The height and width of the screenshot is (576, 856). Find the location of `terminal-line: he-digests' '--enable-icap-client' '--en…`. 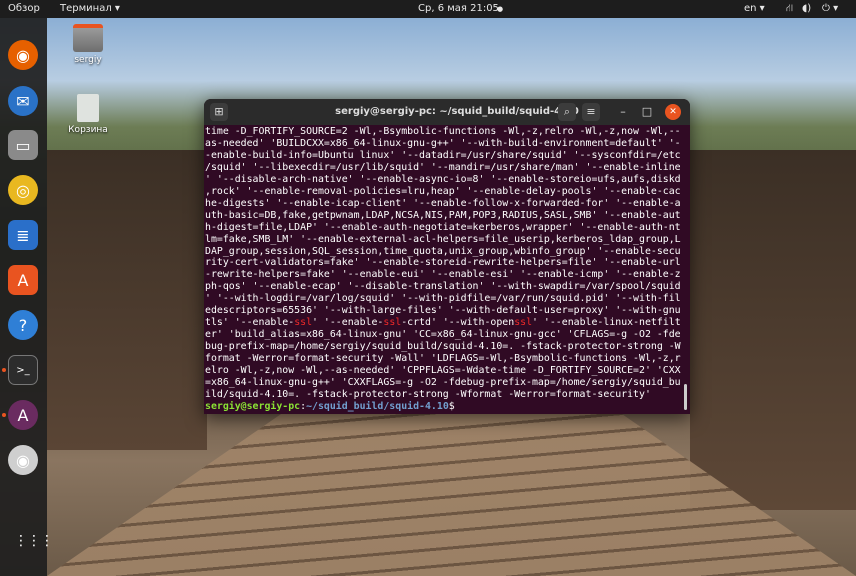

terminal-line: he-digests' '--enable-icap-client' '--en… is located at coordinates (443, 203).